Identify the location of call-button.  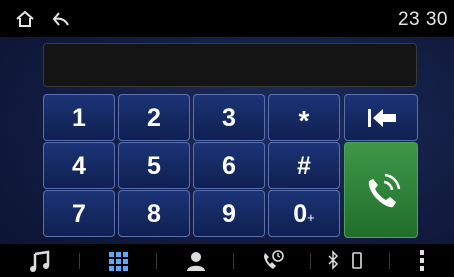
(381, 190).